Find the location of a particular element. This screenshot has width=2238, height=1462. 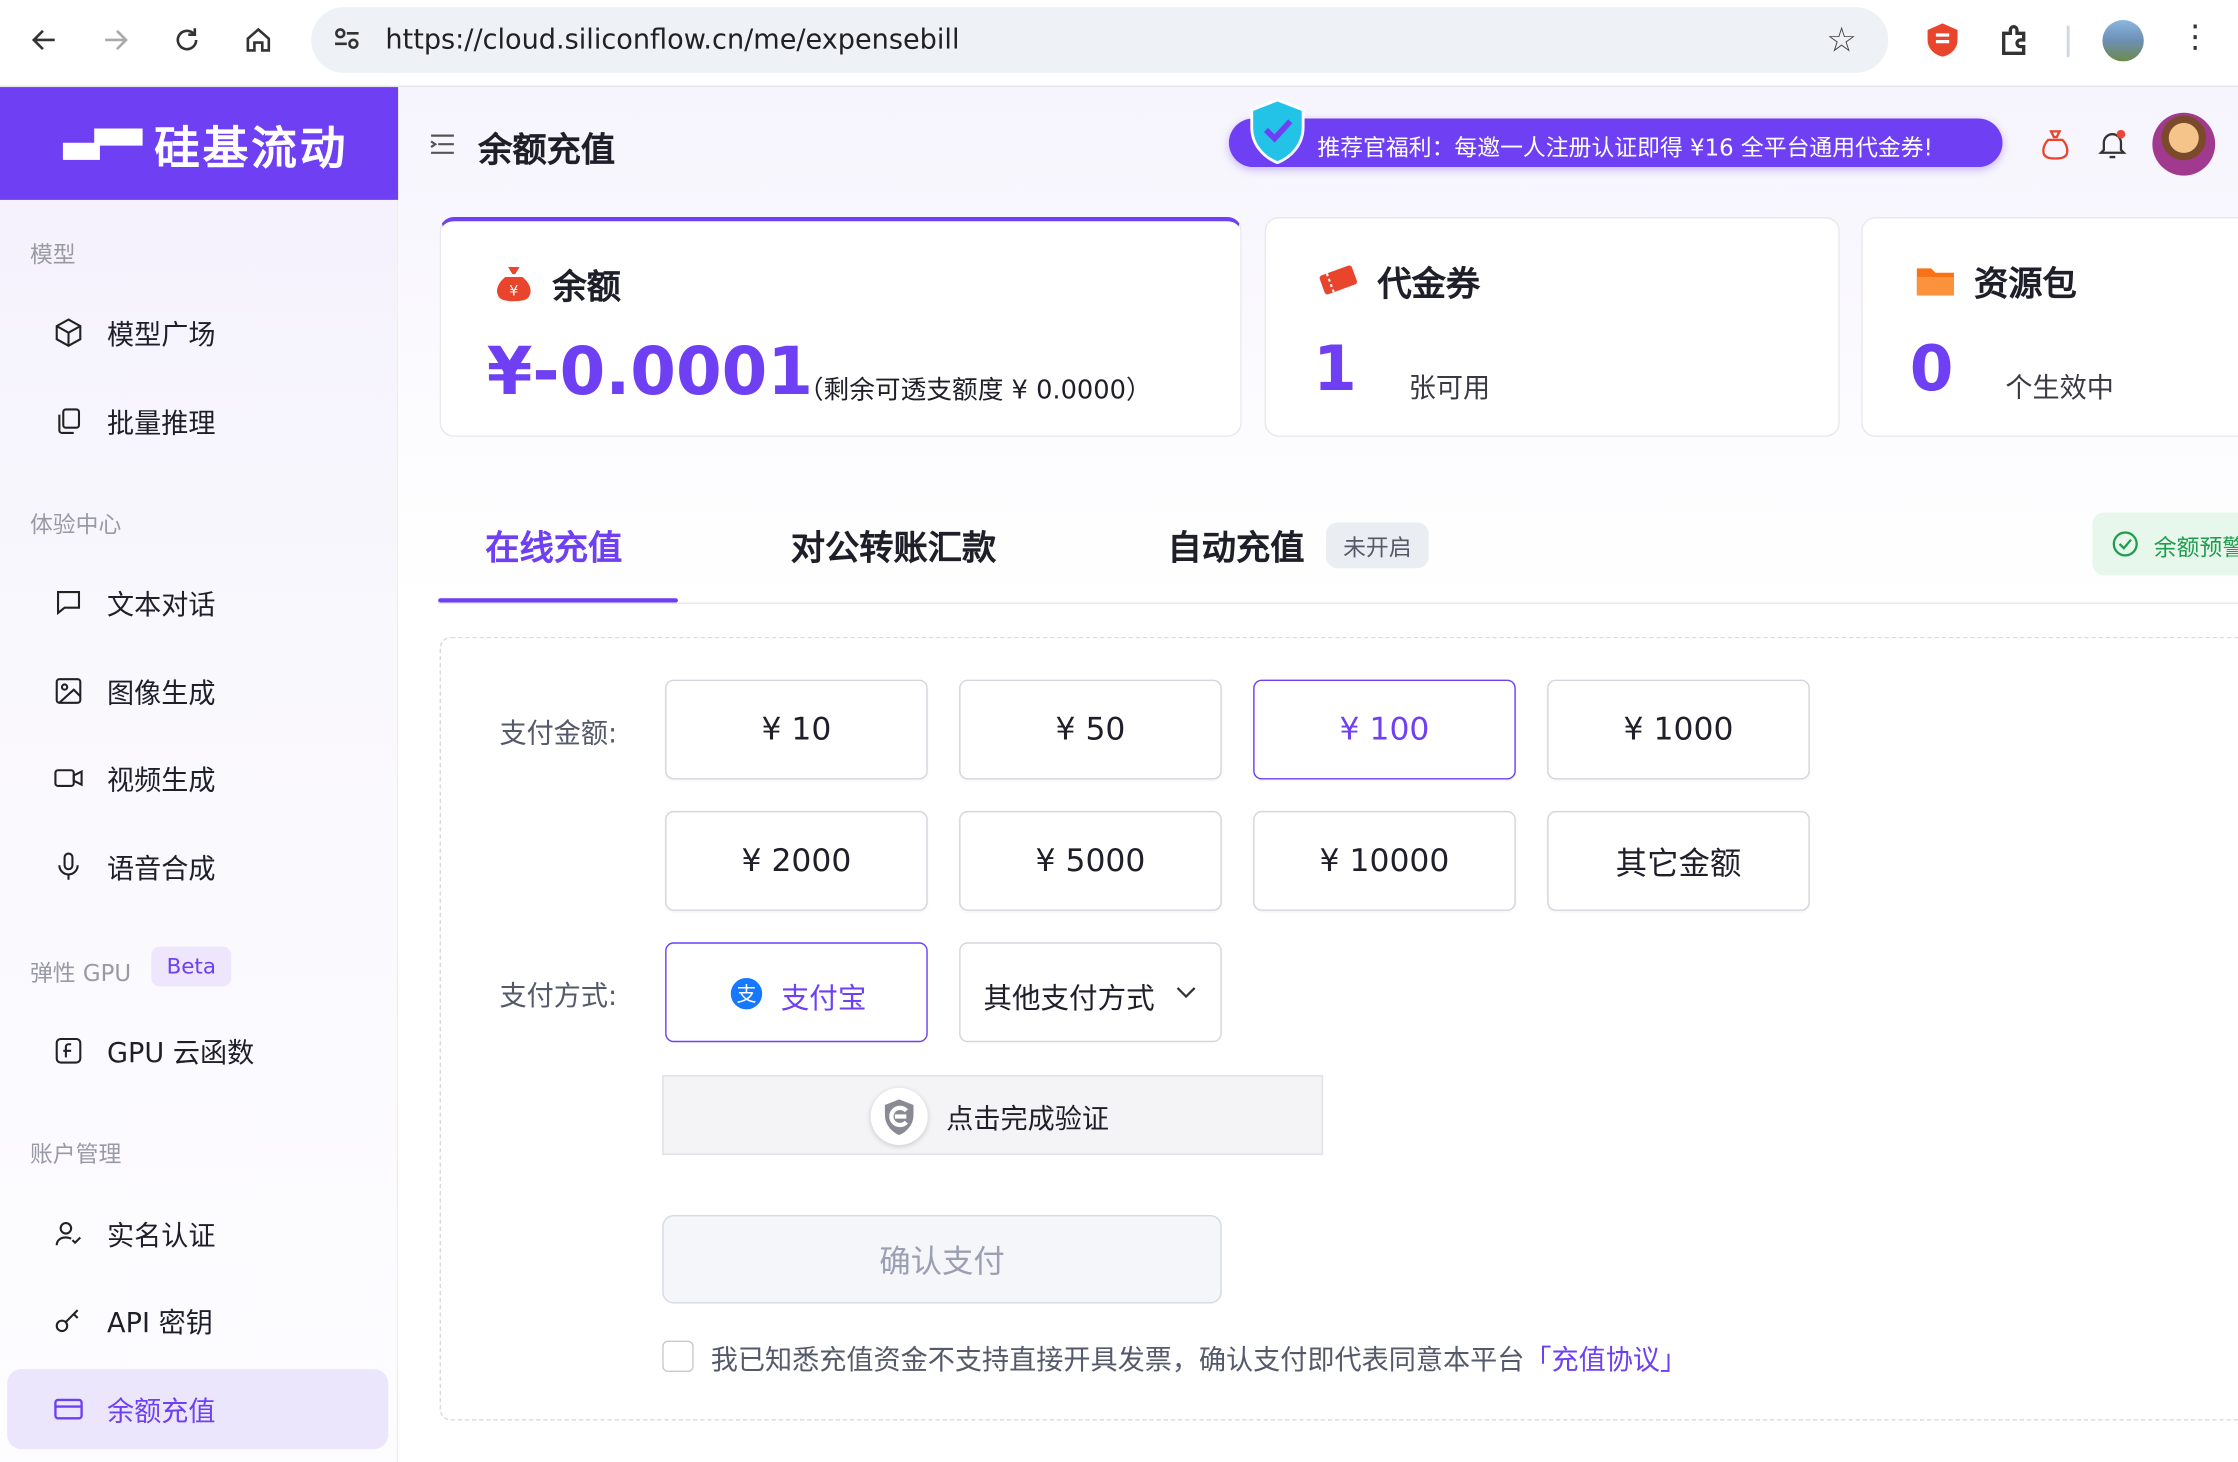

user-avatar is located at coordinates (2184, 144).